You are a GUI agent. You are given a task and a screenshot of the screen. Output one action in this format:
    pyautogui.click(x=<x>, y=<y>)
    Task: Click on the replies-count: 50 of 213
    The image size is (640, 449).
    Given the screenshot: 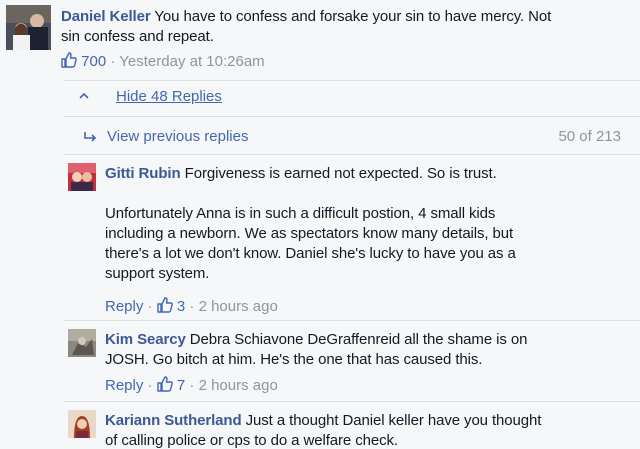 What is the action you would take?
    pyautogui.click(x=589, y=136)
    